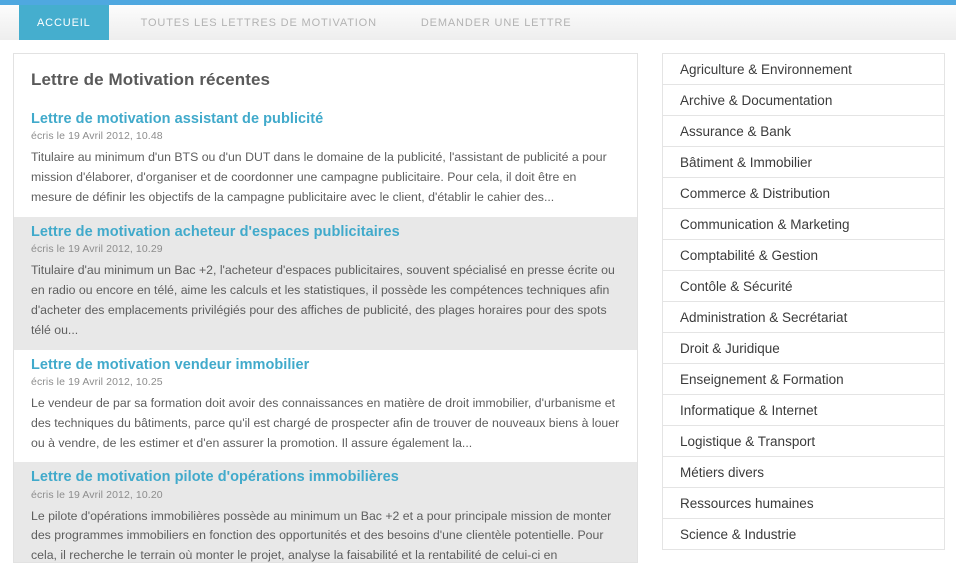  What do you see at coordinates (803, 348) in the screenshot?
I see `sidebar-item-droit-juridique: Droit & Juridique` at bounding box center [803, 348].